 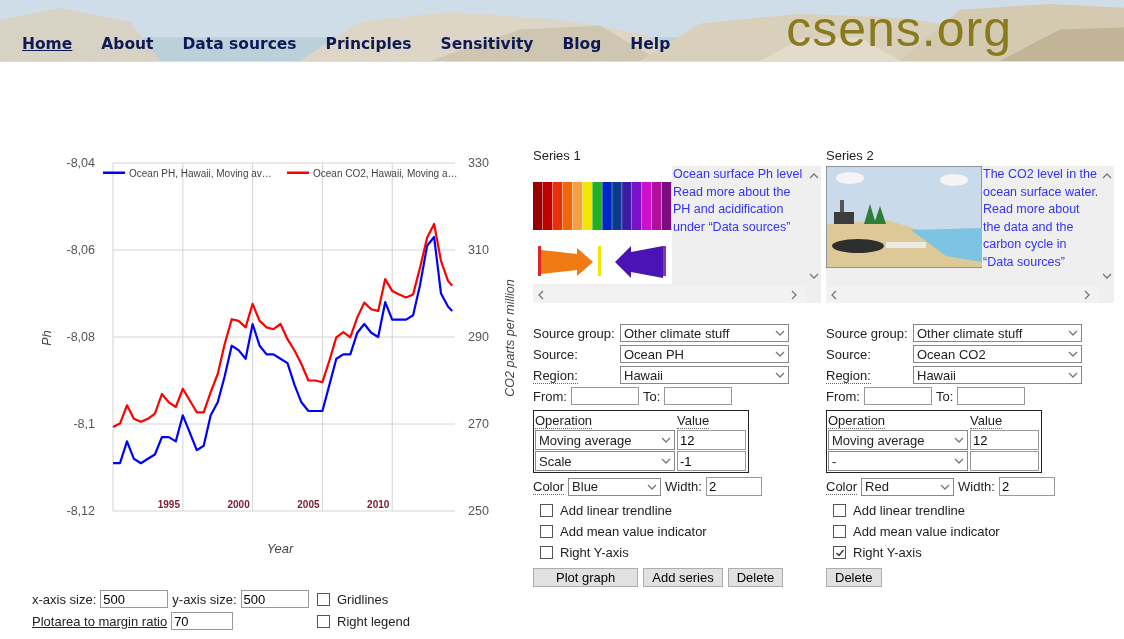 What do you see at coordinates (704, 354) in the screenshot?
I see `dropdown: Ocean PH` at bounding box center [704, 354].